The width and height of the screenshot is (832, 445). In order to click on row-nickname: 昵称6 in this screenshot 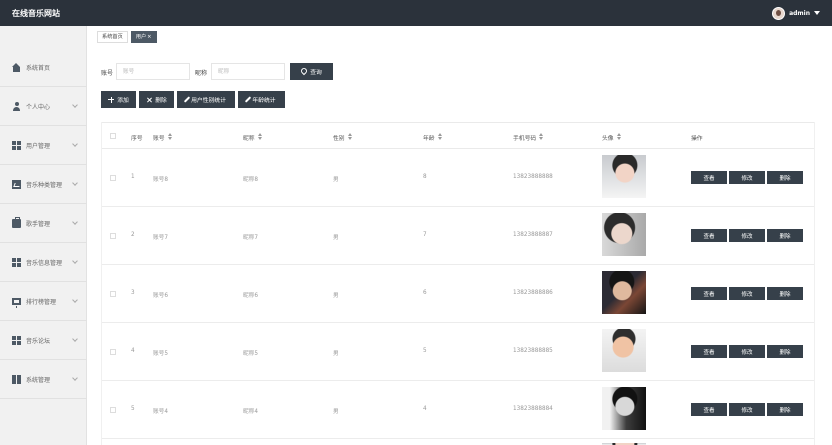, I will do `click(250, 296)`.